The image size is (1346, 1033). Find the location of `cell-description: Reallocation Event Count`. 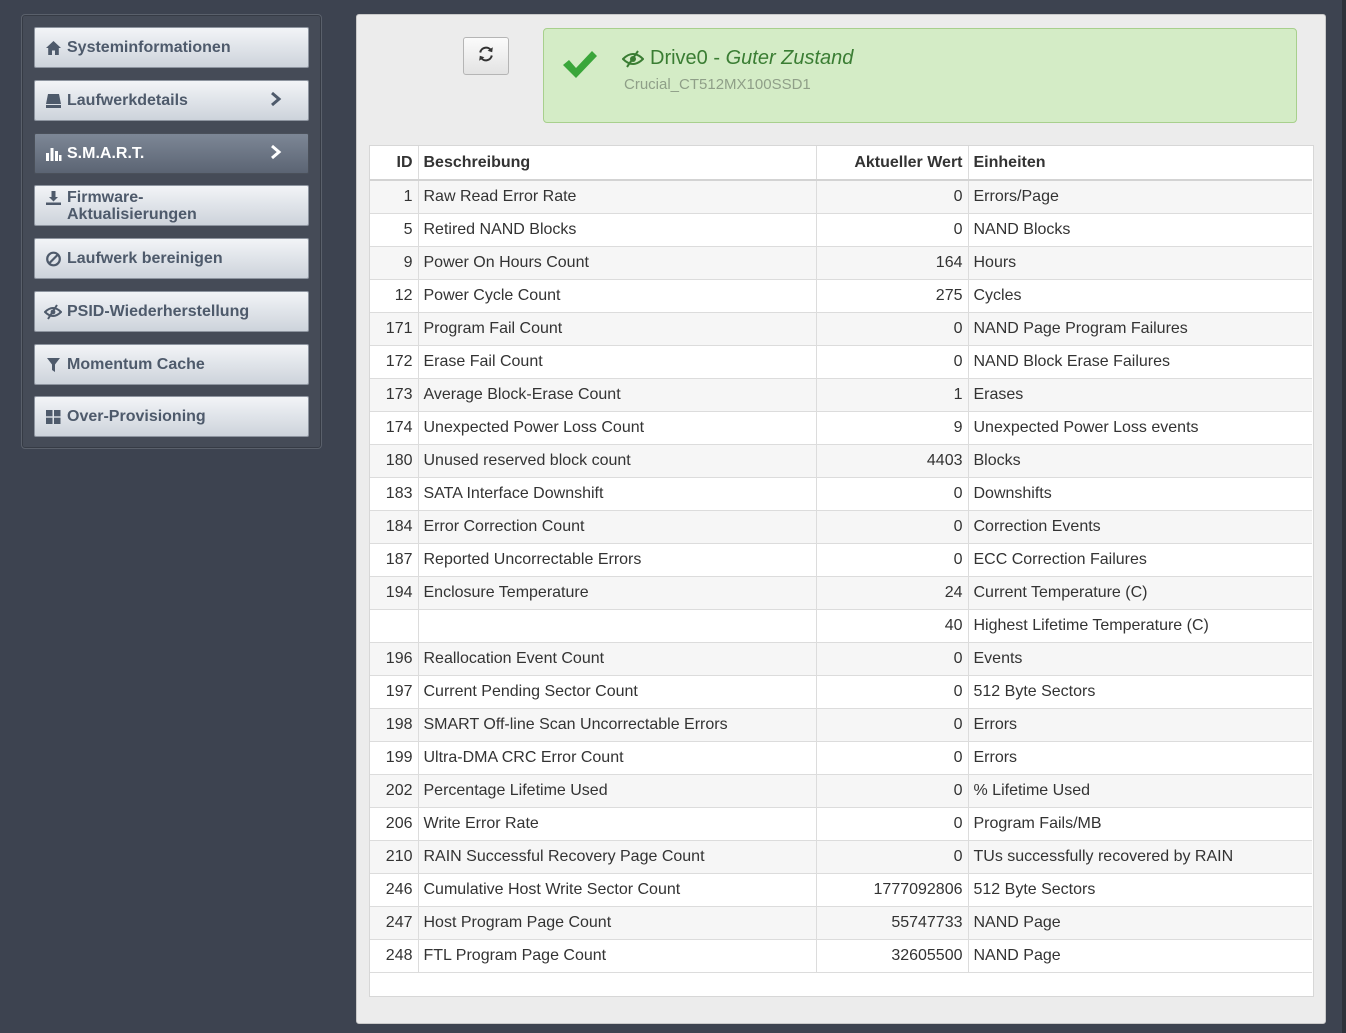

cell-description: Reallocation Event Count is located at coordinates (617, 659).